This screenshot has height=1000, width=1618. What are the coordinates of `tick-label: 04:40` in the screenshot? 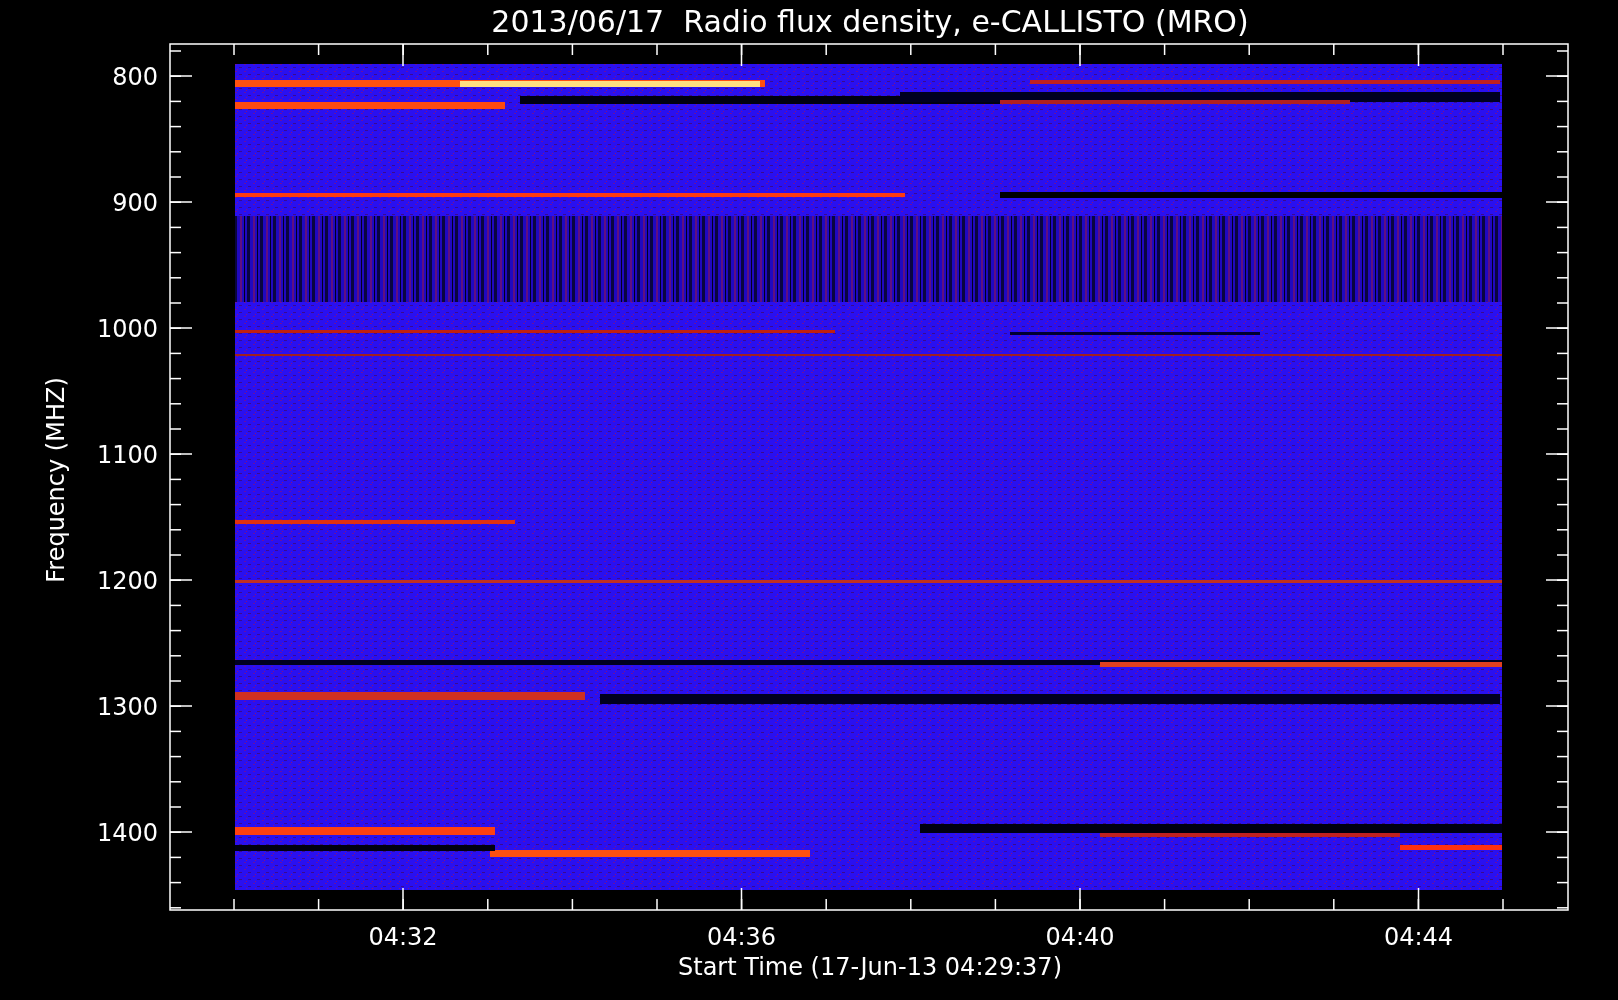 It's located at (1080, 937).